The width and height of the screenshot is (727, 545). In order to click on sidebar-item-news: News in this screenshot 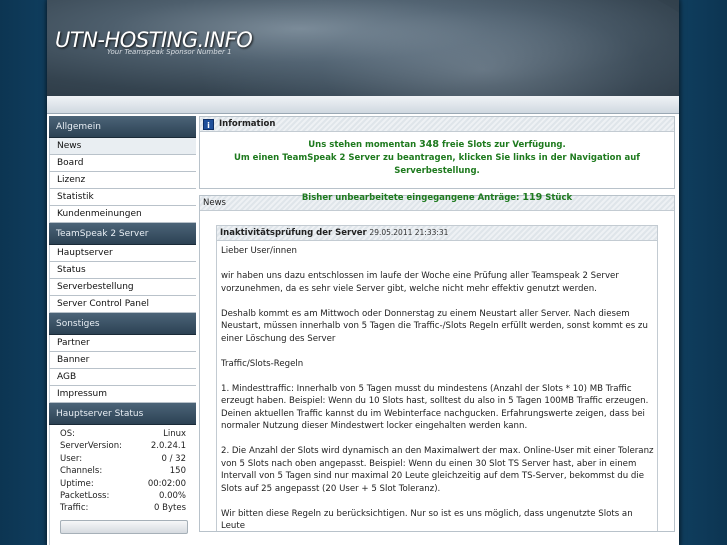, I will do `click(122, 146)`.